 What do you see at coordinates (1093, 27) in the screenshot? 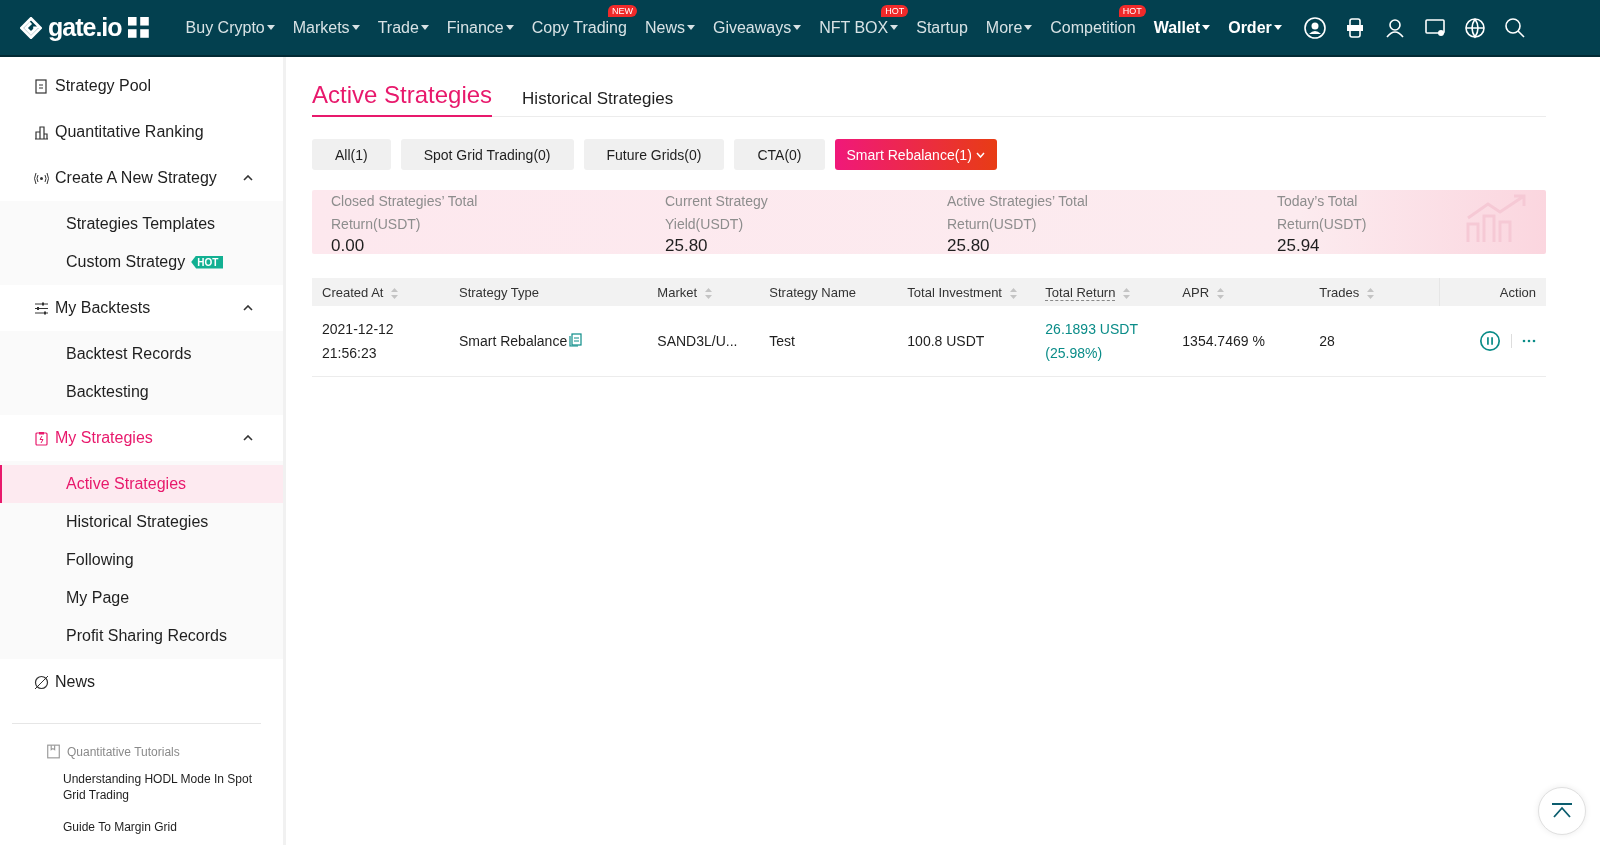
I see `nav-item: Competition` at bounding box center [1093, 27].